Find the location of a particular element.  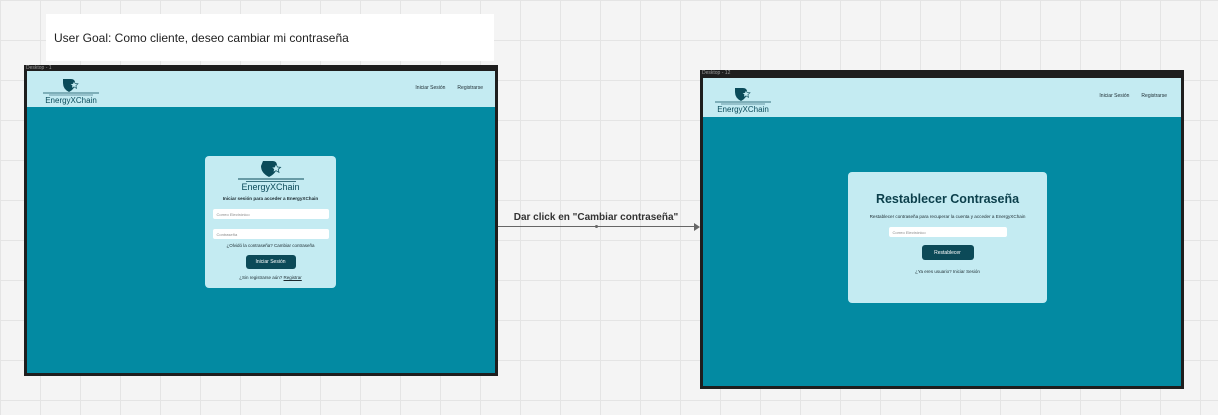

password-placeholder: Contraseña is located at coordinates (227, 234).